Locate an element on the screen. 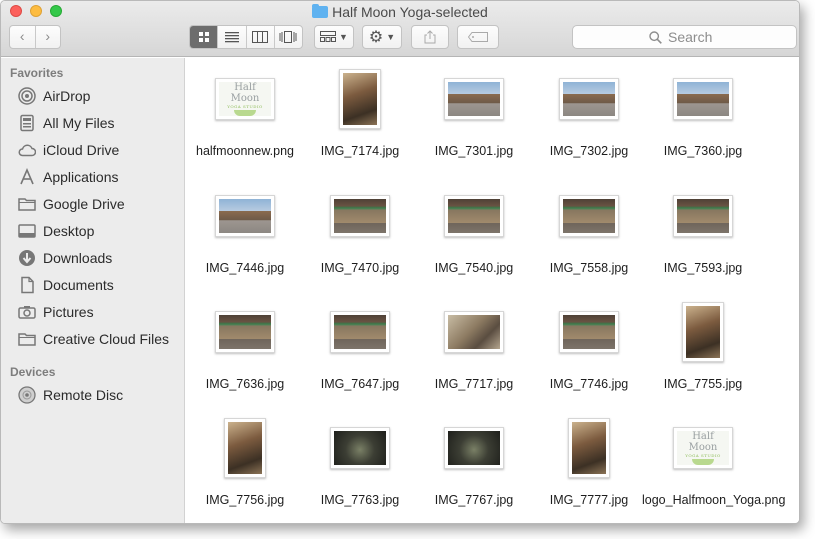  column-view-button is located at coordinates (259, 37).